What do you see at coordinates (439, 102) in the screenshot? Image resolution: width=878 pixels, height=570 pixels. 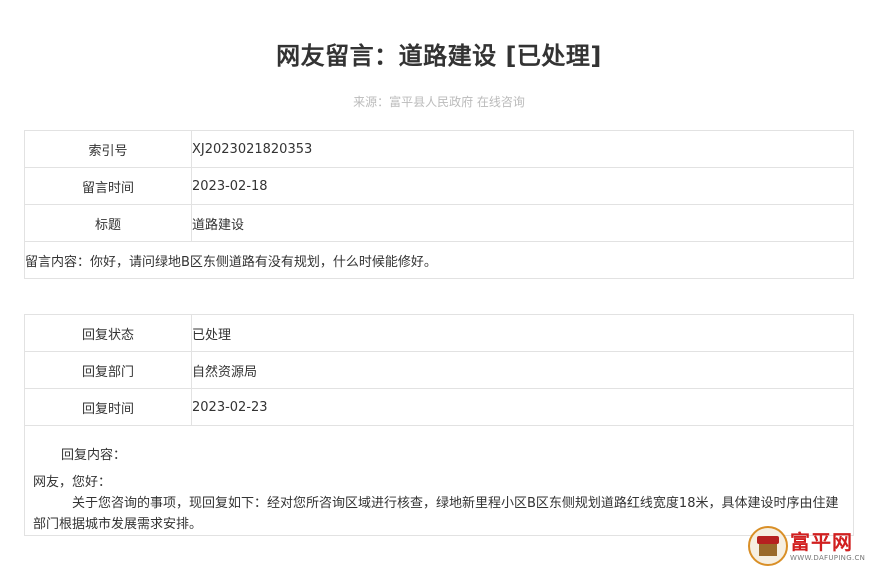 I see `page-source: 来源：富平县人民政府 在线咨询` at bounding box center [439, 102].